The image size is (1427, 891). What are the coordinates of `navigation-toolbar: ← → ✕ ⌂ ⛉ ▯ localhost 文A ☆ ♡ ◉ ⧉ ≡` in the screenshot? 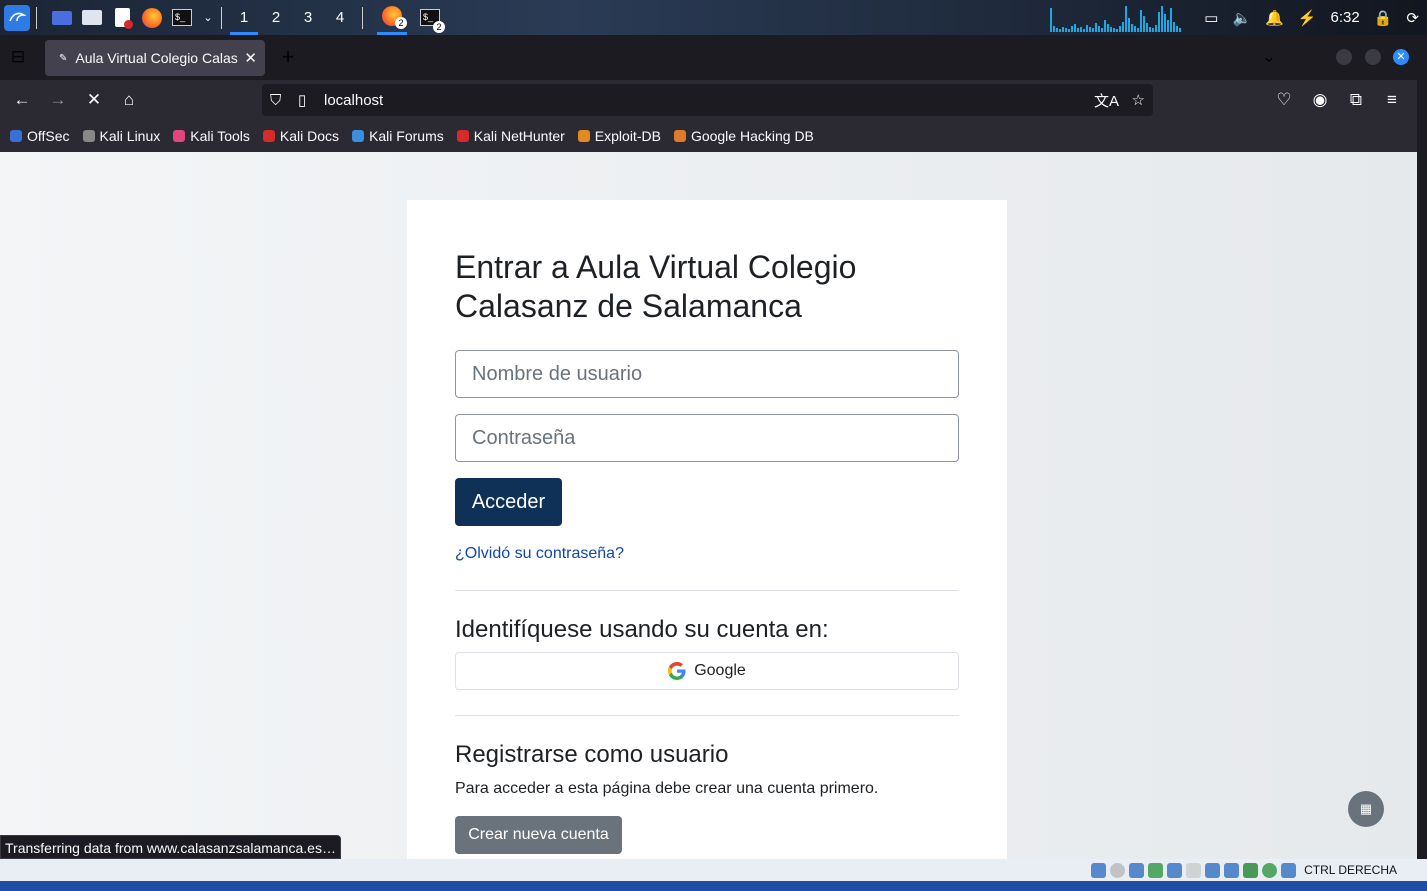 It's located at (708, 100).